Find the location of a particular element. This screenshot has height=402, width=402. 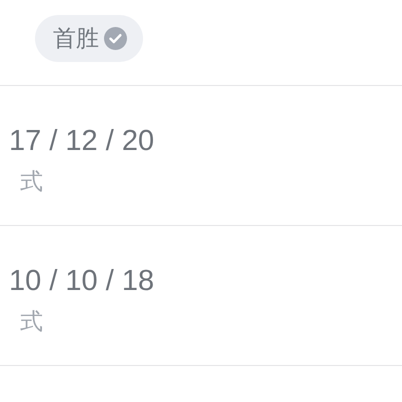

achievement-label: 首胜 is located at coordinates (76, 39).